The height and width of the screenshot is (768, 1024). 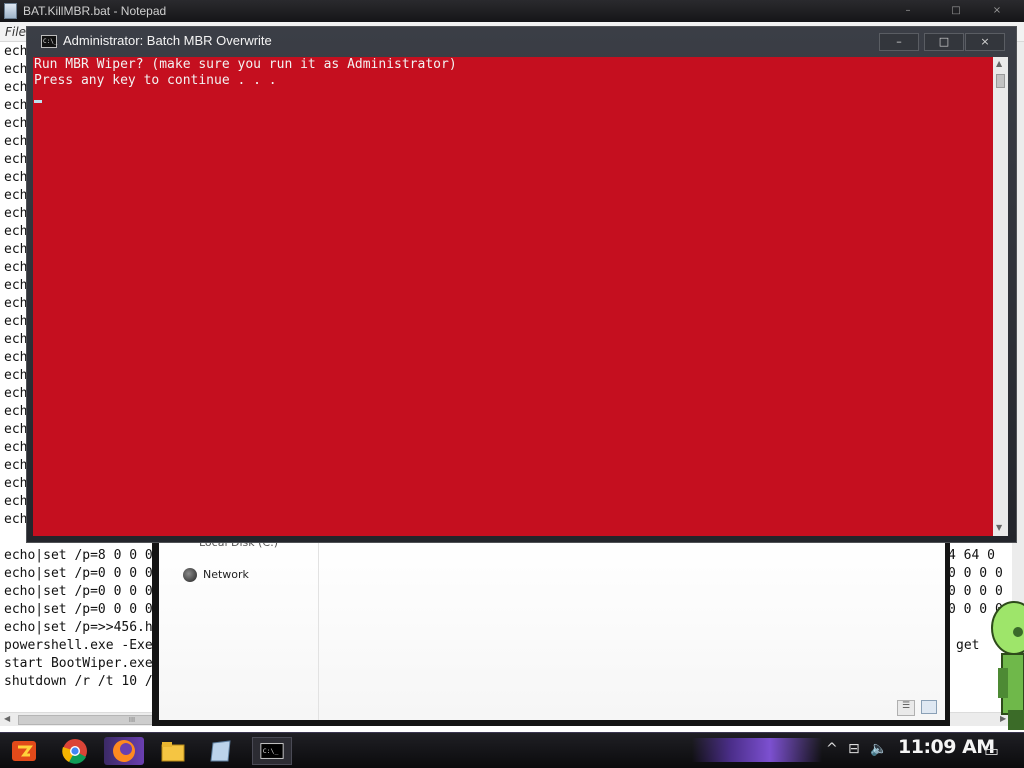 What do you see at coordinates (78, 555) in the screenshot?
I see `text-line: echo|set /p=8 0 0 0` at bounding box center [78, 555].